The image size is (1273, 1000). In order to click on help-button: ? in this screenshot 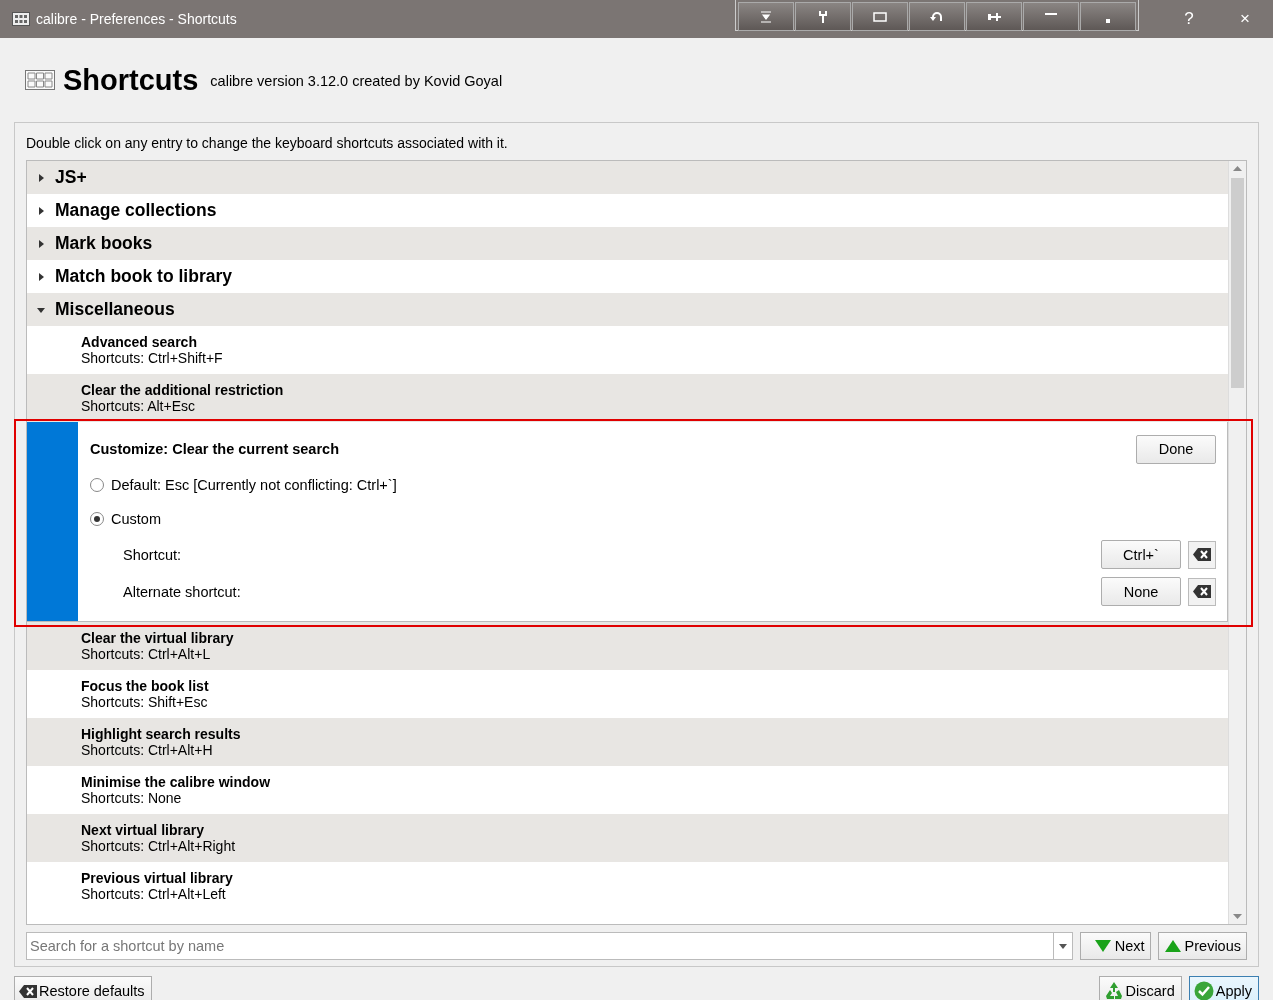, I will do `click(1189, 19)`.